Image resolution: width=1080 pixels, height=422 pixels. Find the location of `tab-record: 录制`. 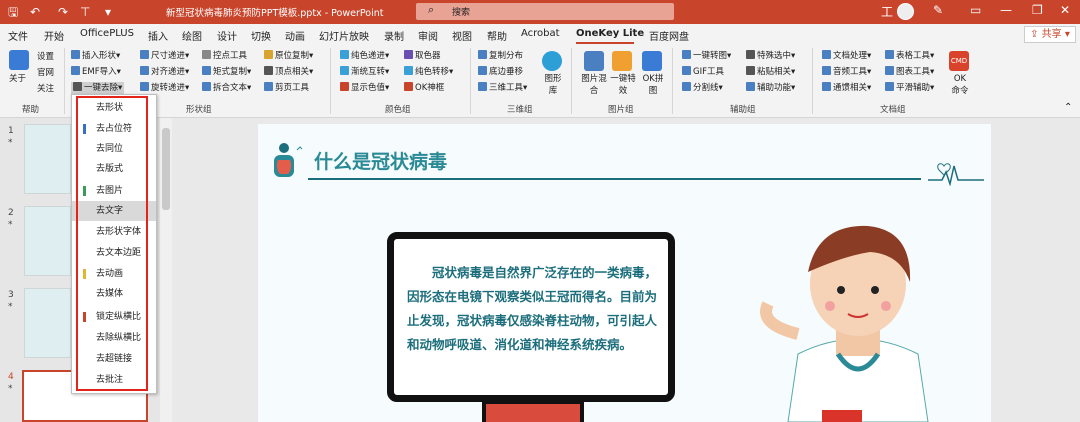

tab-record: 录制 is located at coordinates (394, 35).